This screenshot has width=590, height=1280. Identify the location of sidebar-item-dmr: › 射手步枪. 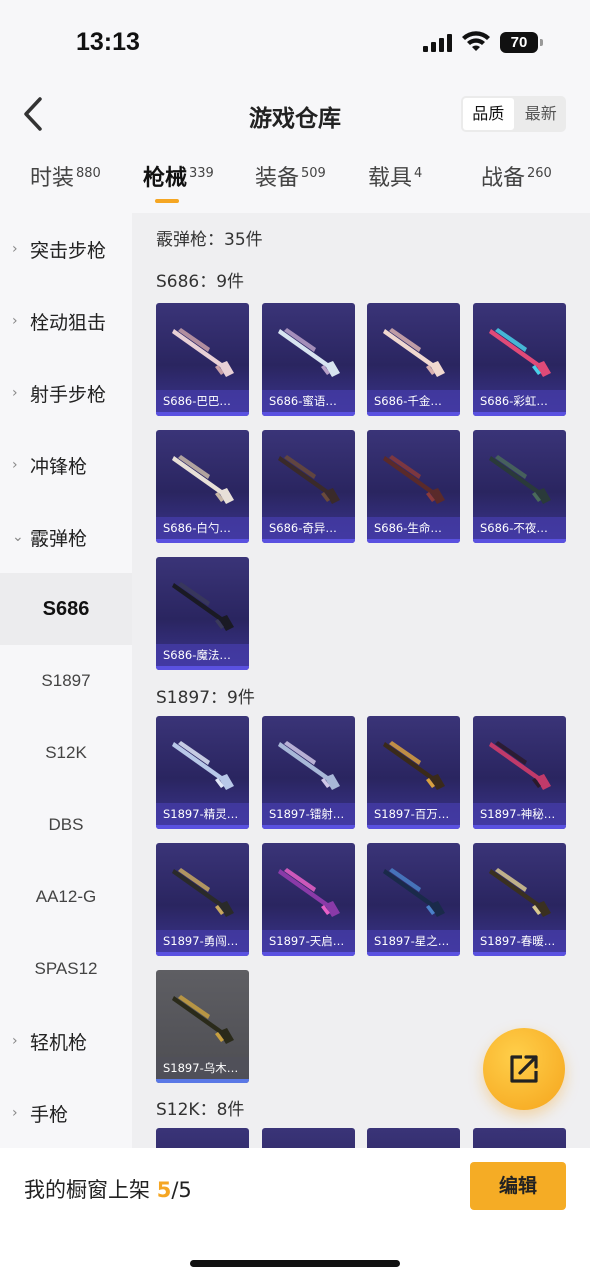
(66, 393).